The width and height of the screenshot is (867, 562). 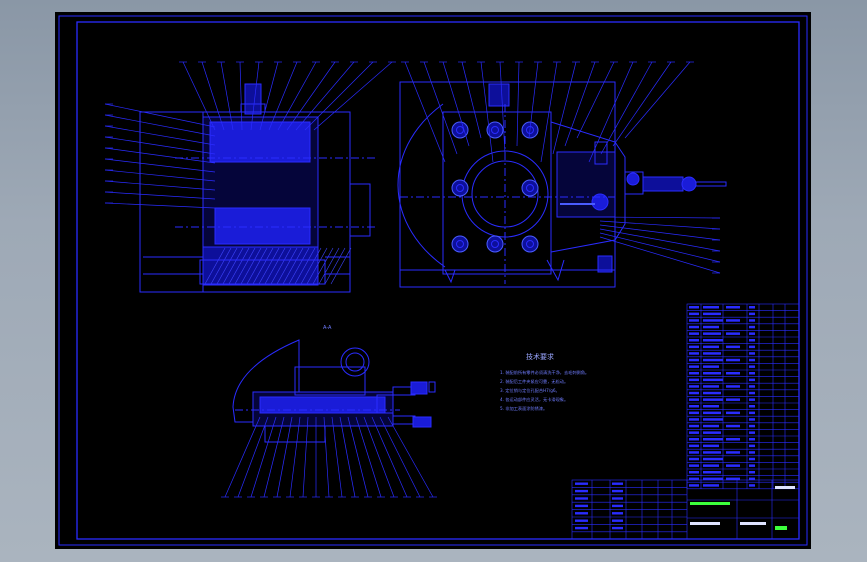 What do you see at coordinates (753, 523) in the screenshot?
I see `titleblock-sheet-text` at bounding box center [753, 523].